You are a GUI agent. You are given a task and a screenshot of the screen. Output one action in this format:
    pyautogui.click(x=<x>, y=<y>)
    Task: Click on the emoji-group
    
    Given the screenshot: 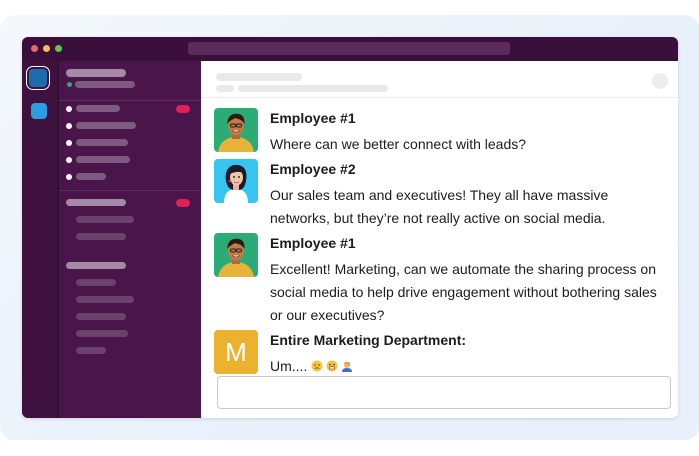 What is the action you would take?
    pyautogui.click(x=333, y=366)
    